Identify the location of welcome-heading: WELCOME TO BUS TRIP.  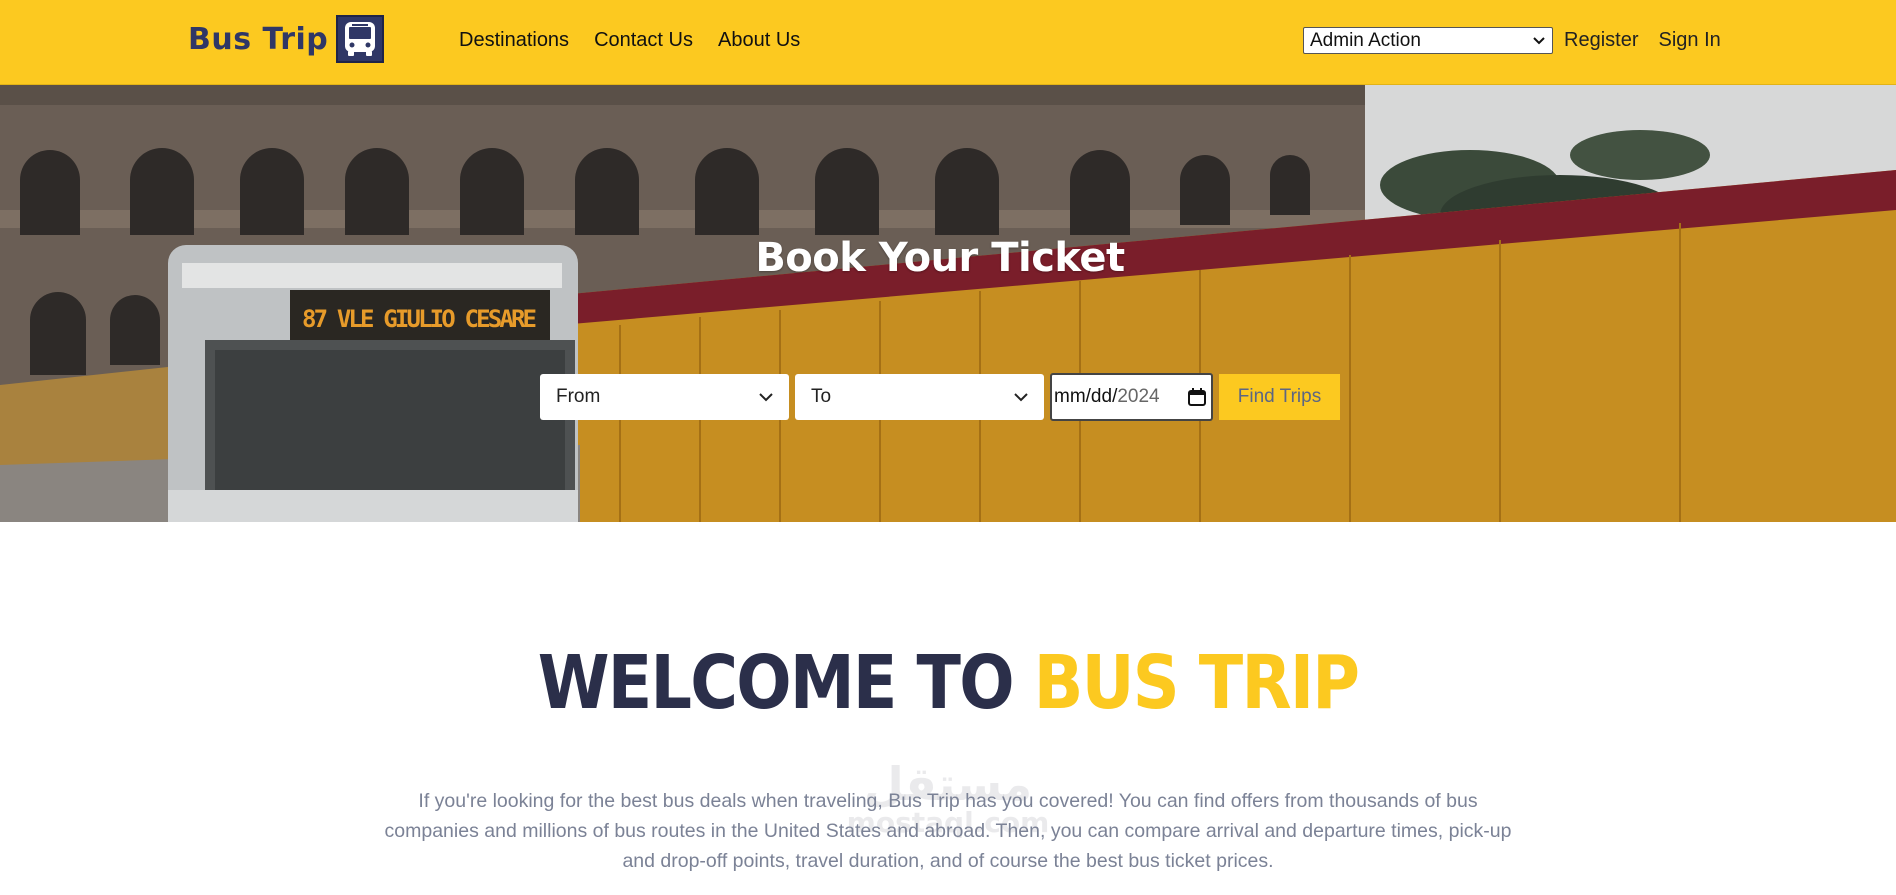
(948, 683).